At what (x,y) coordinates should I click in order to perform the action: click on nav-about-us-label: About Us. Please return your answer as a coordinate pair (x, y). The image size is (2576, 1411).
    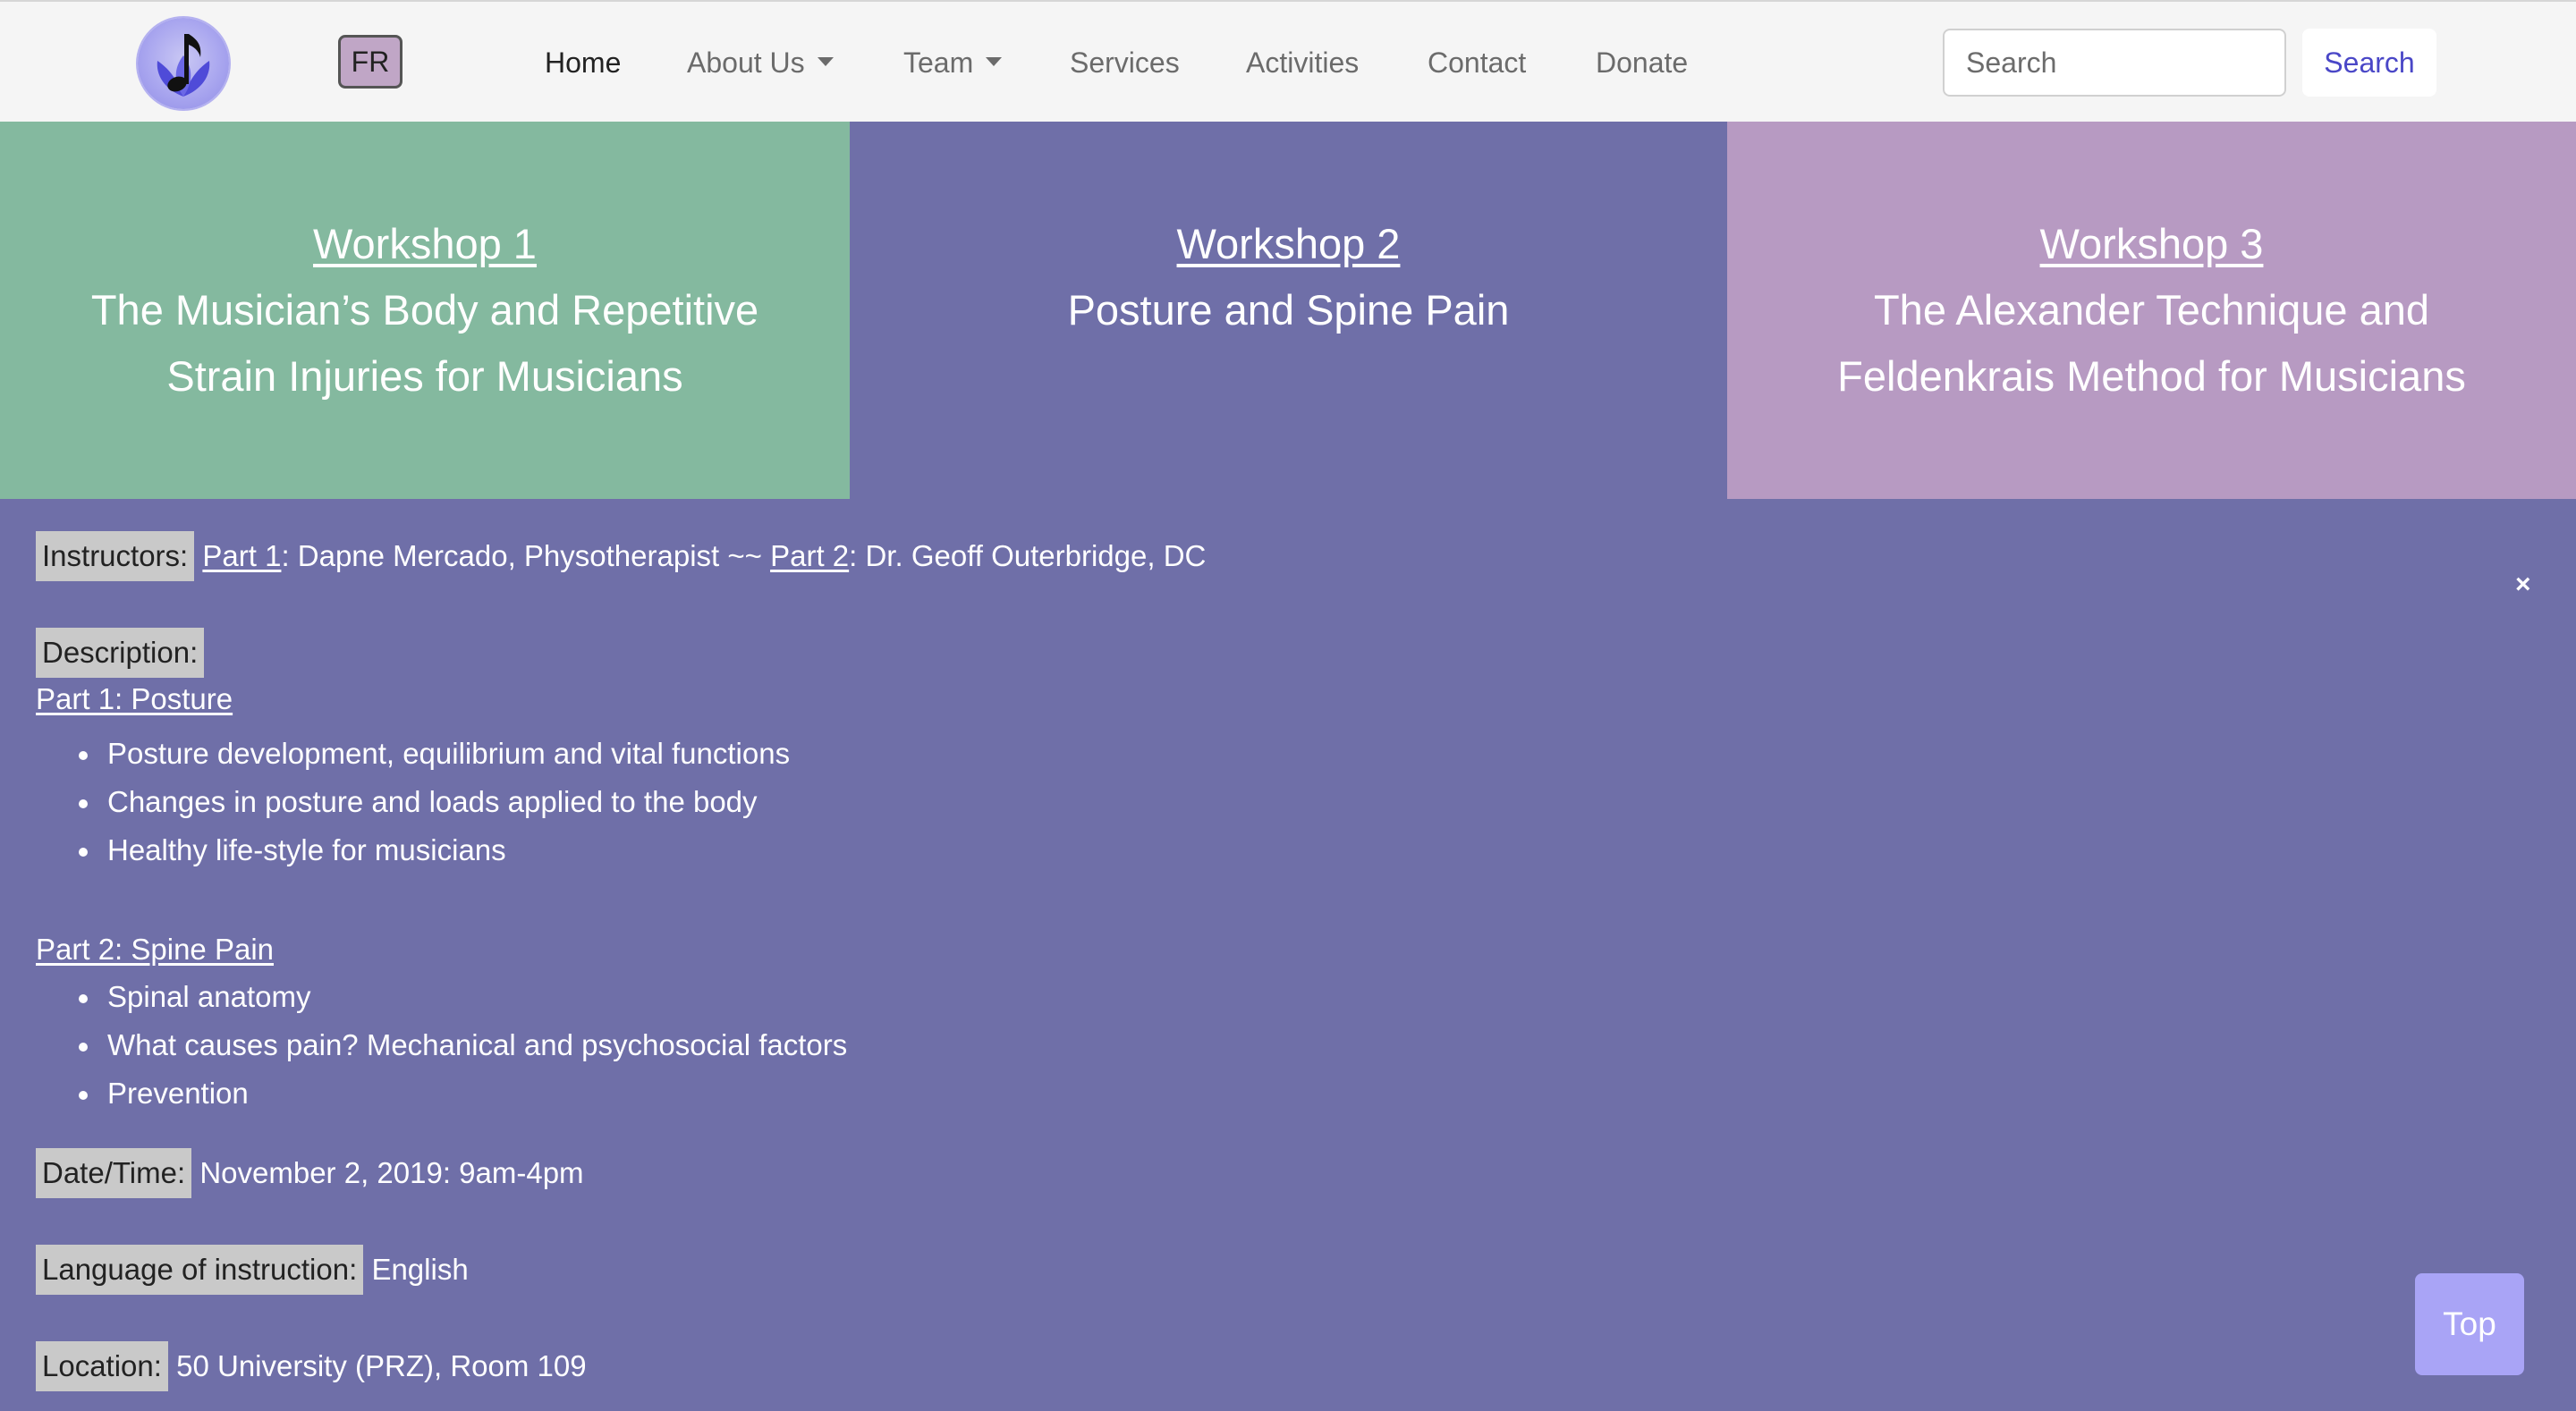
    Looking at the image, I should click on (746, 63).